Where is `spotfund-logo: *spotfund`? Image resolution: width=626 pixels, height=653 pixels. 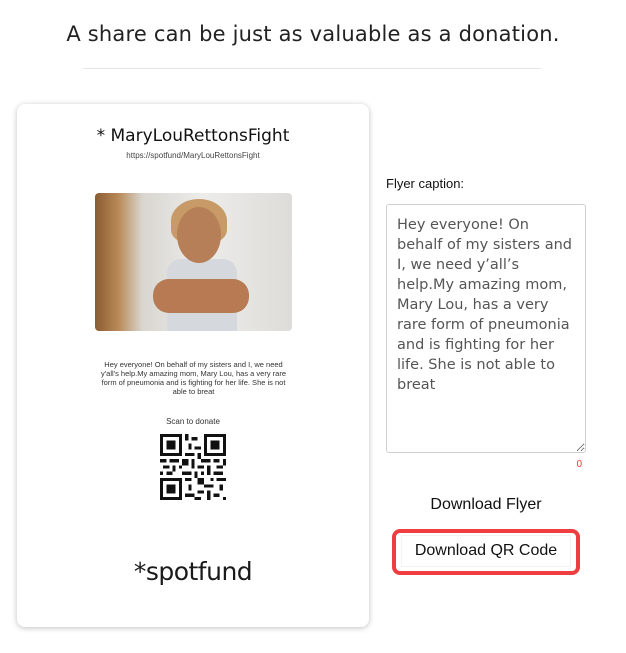 spotfund-logo: *spotfund is located at coordinates (193, 571).